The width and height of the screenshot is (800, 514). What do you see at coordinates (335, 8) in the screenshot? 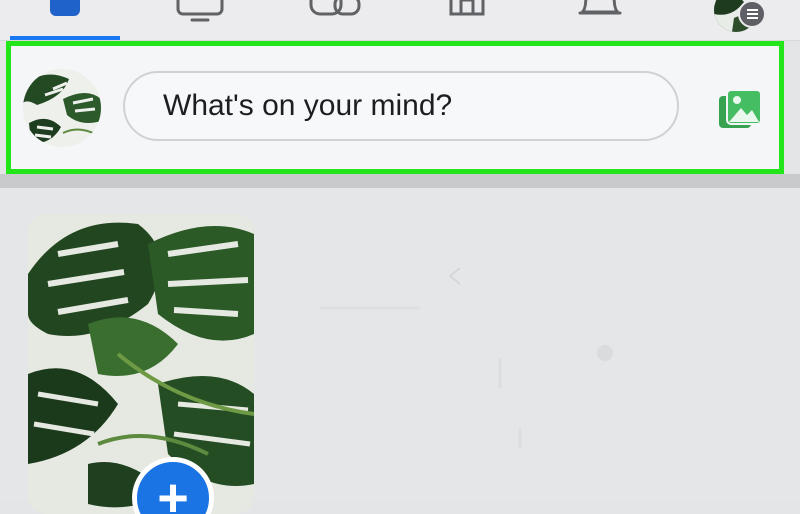
I see `groups-icon` at bounding box center [335, 8].